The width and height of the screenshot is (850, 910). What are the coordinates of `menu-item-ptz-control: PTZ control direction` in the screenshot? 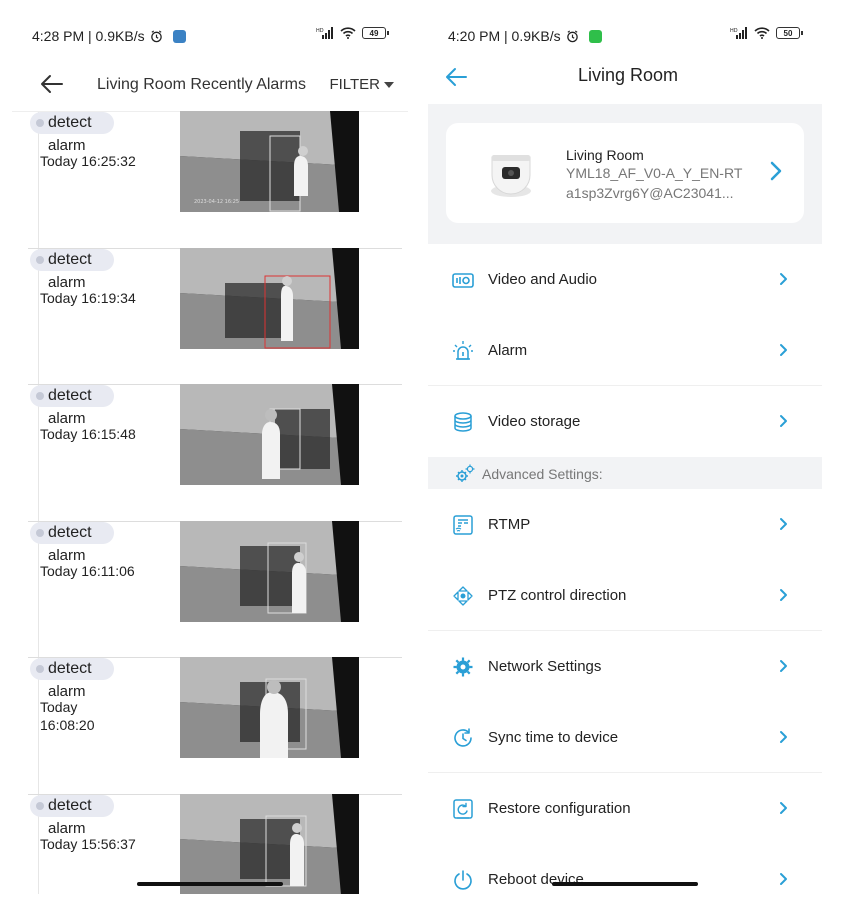 It's located at (625, 595).